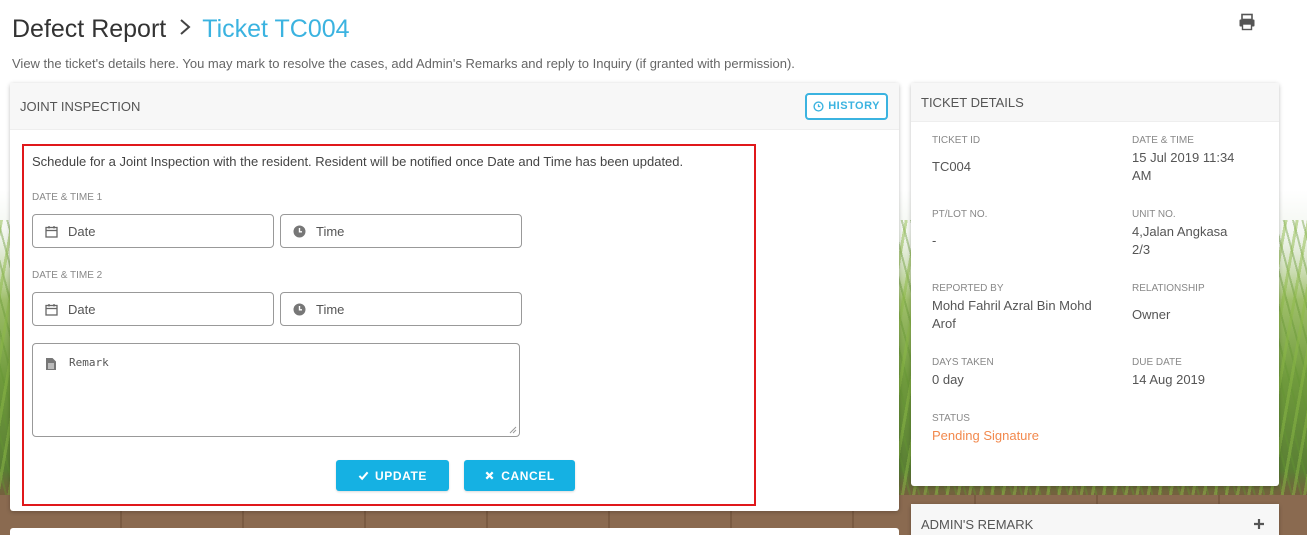 The image size is (1307, 535). Describe the element at coordinates (934, 240) in the screenshot. I see `ptlot-value: -` at that location.